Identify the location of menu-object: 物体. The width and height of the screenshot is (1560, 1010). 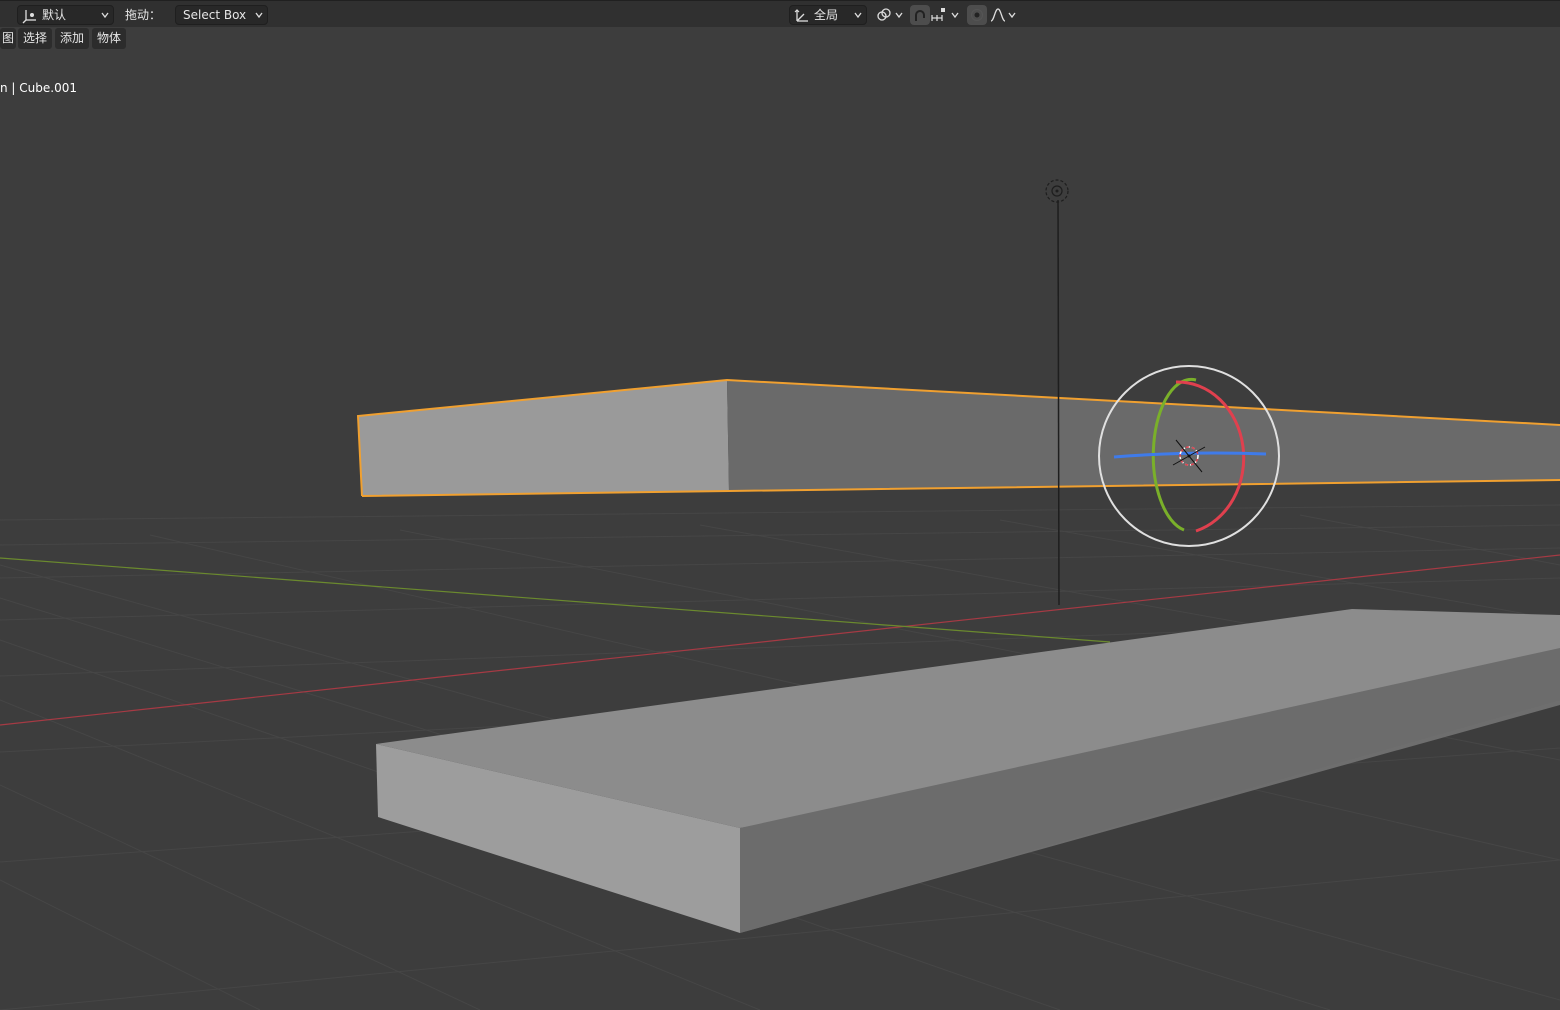
(109, 38).